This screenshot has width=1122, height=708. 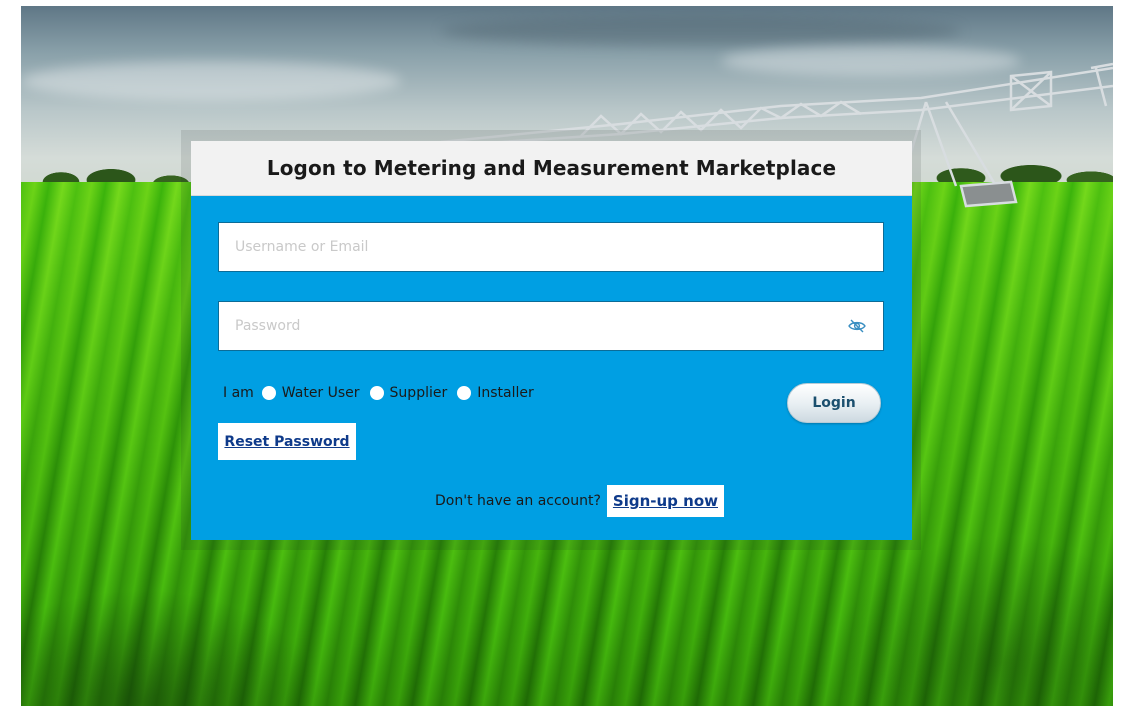 I want to click on eye-slash-icon, so click(x=857, y=326).